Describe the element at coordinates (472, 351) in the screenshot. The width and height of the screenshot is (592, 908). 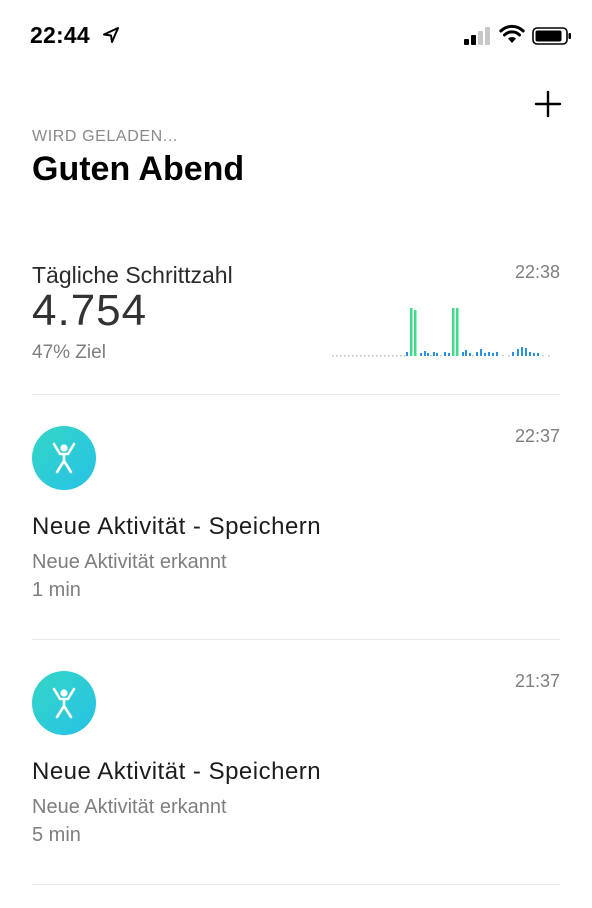
I see `chart-activity-bars` at that location.